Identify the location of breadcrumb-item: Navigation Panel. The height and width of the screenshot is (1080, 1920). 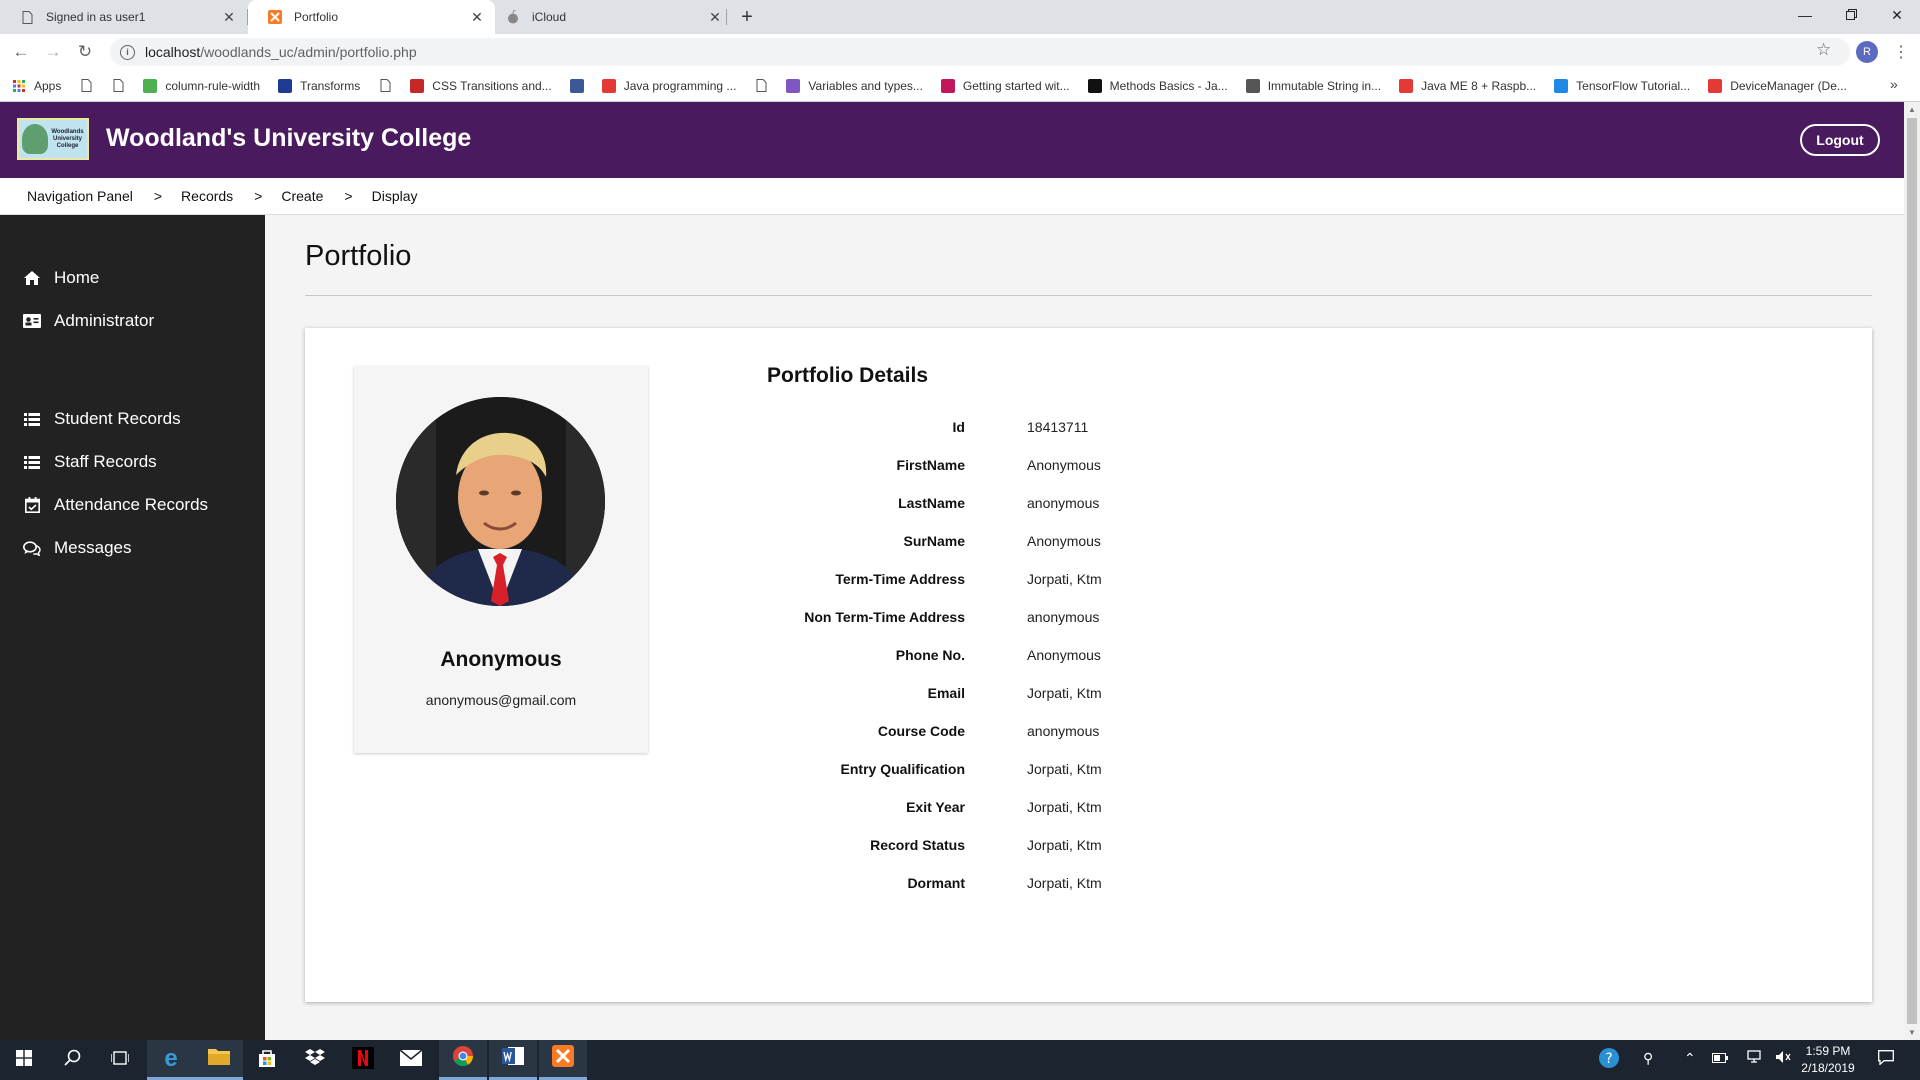
(80, 196).